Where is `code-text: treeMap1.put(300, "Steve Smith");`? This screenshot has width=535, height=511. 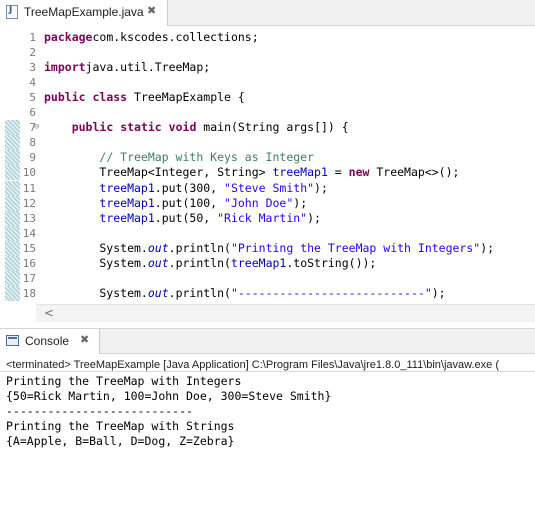 code-text: treeMap1.put(300, "Steve Smith"); is located at coordinates (186, 188).